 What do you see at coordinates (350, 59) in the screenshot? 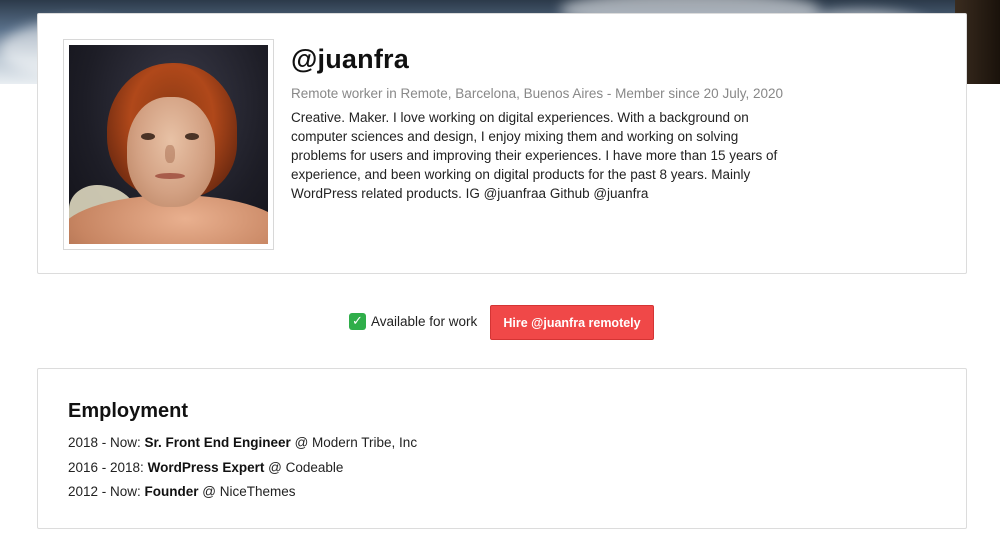
I see `profile-username: @juanfra` at bounding box center [350, 59].